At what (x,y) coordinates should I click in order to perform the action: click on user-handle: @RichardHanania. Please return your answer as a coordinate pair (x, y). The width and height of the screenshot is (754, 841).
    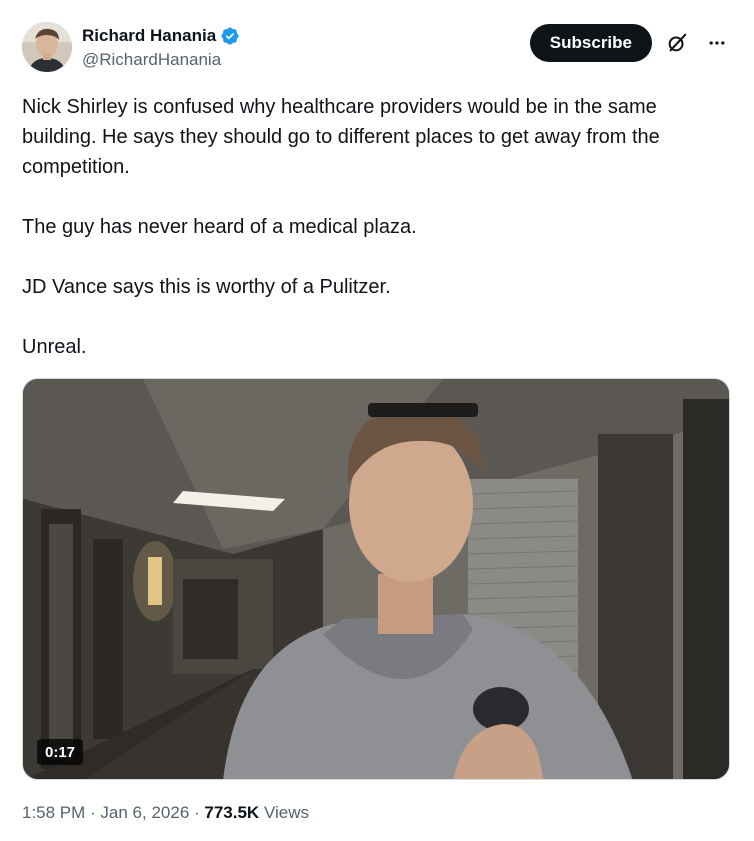
    Looking at the image, I should click on (161, 60).